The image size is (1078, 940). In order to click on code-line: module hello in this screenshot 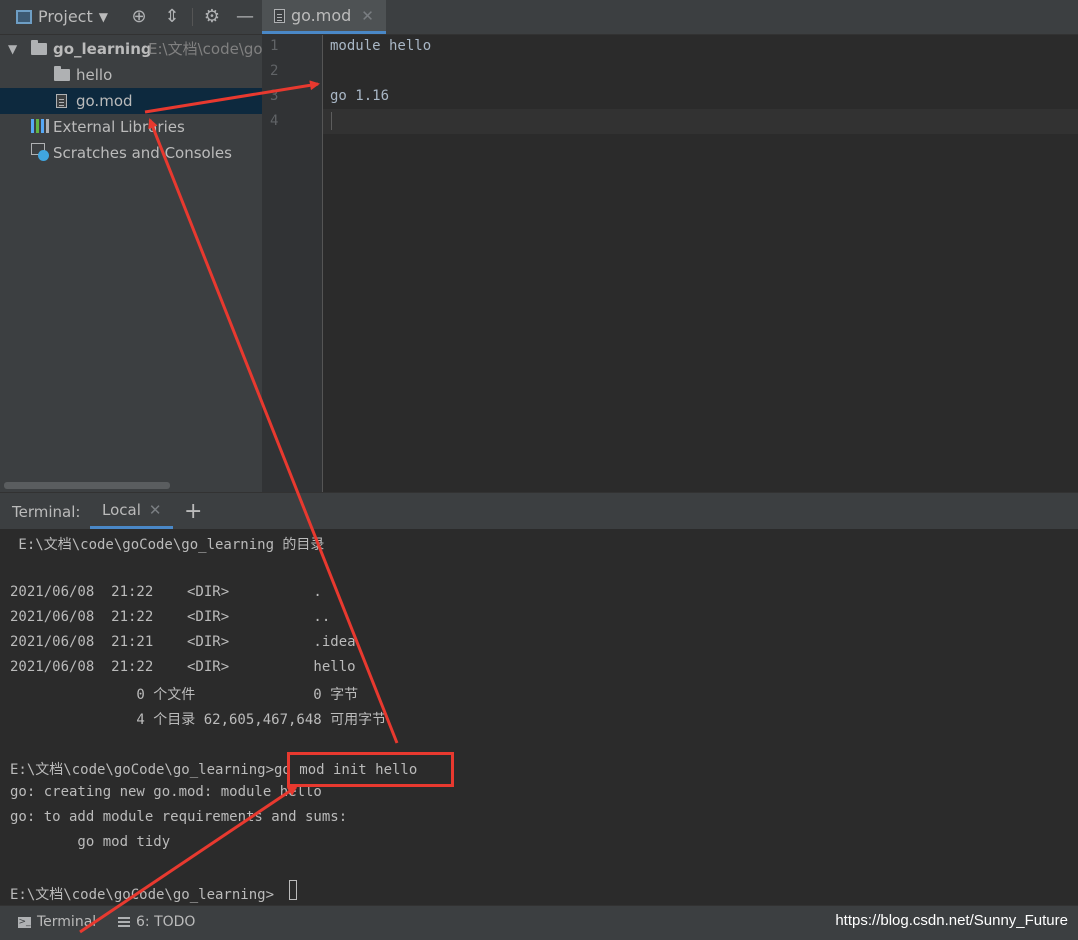, I will do `click(381, 46)`.